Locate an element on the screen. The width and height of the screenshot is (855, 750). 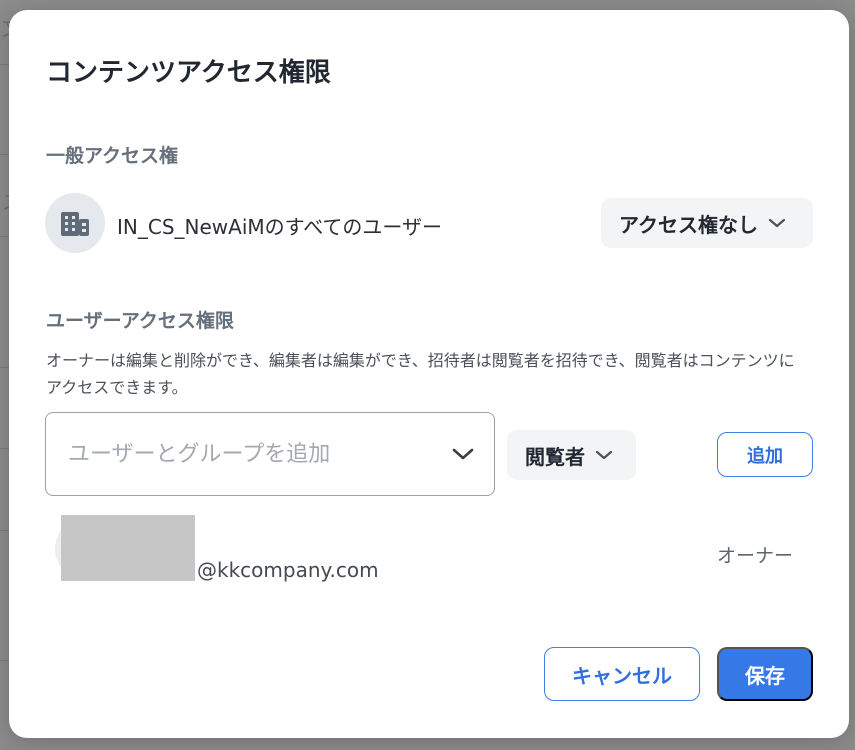
add-users-groups-combobox is located at coordinates (270, 454).